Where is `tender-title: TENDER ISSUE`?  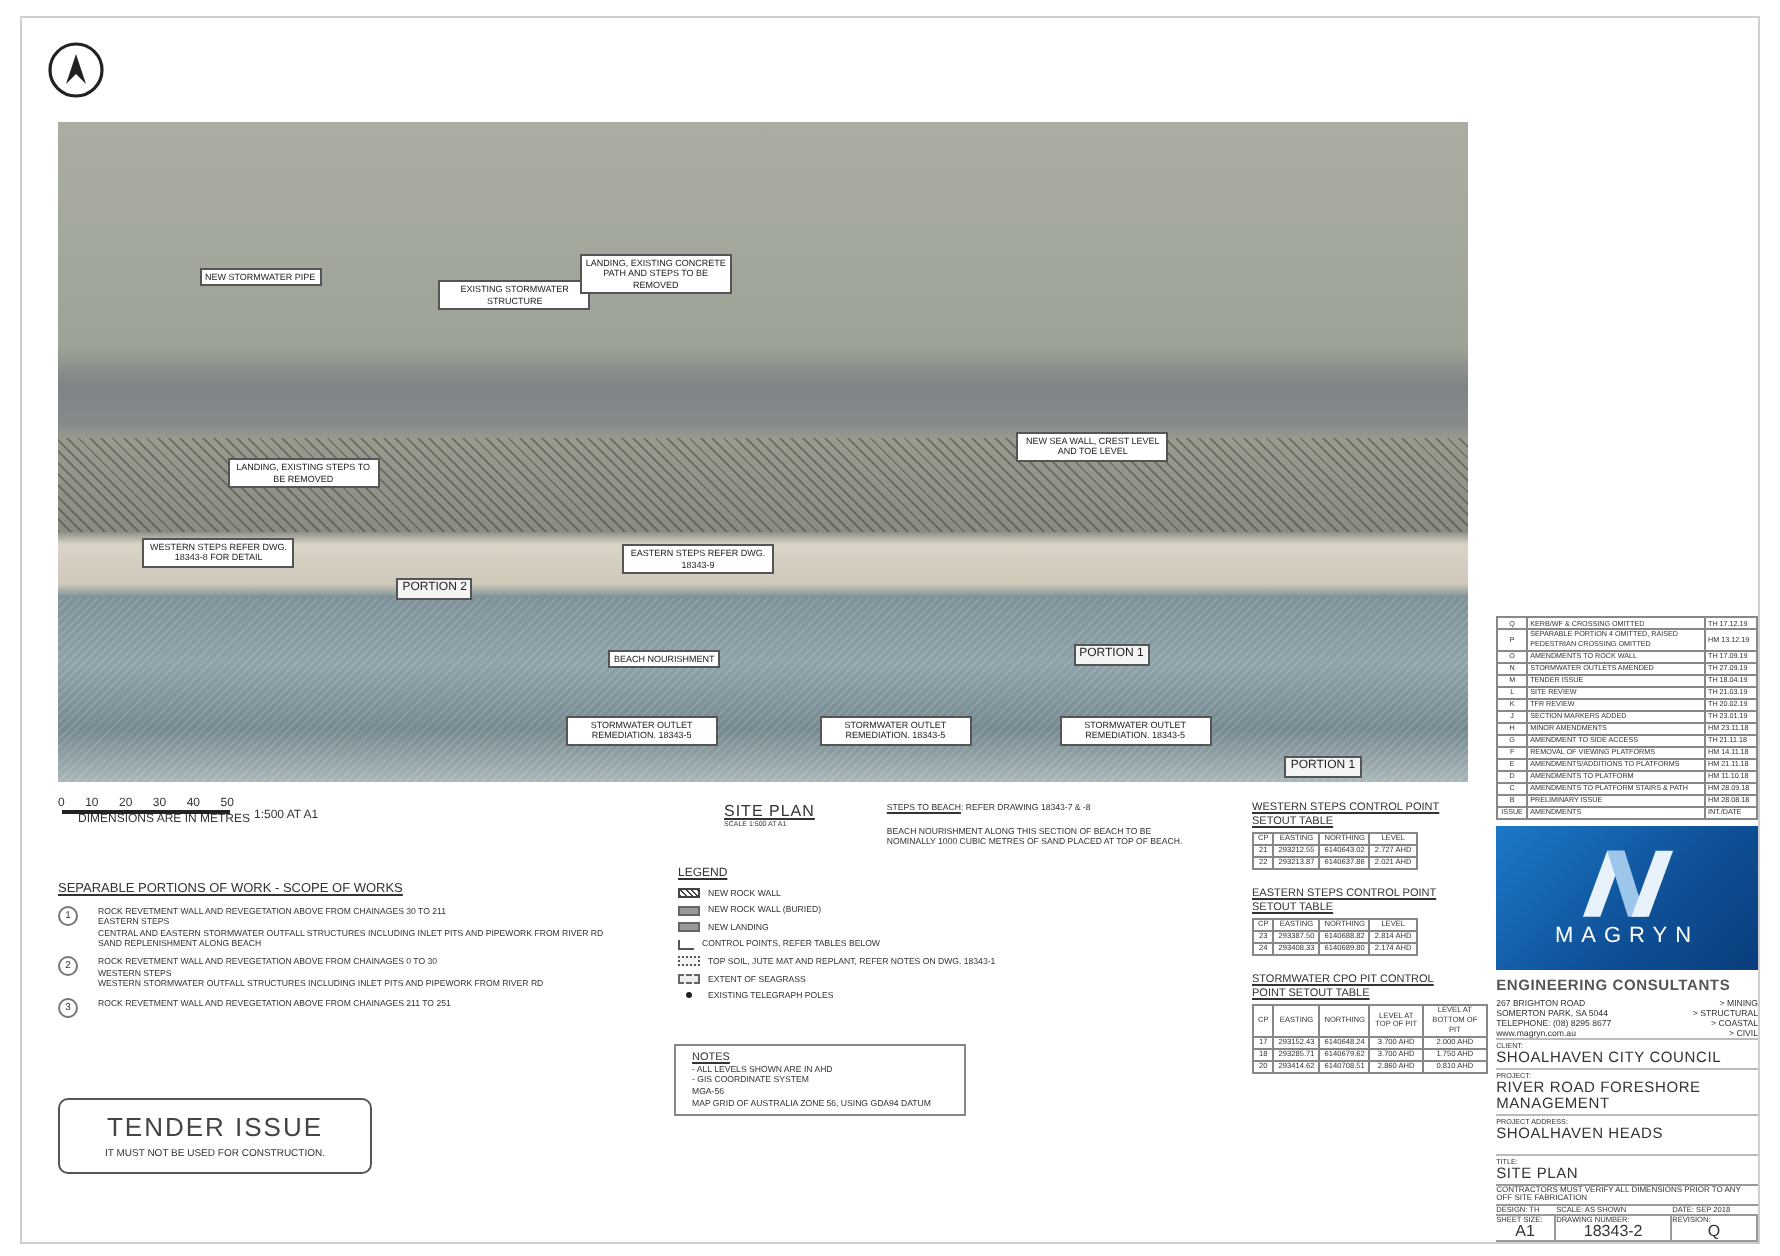
tender-title: TENDER ISSUE is located at coordinates (215, 1126).